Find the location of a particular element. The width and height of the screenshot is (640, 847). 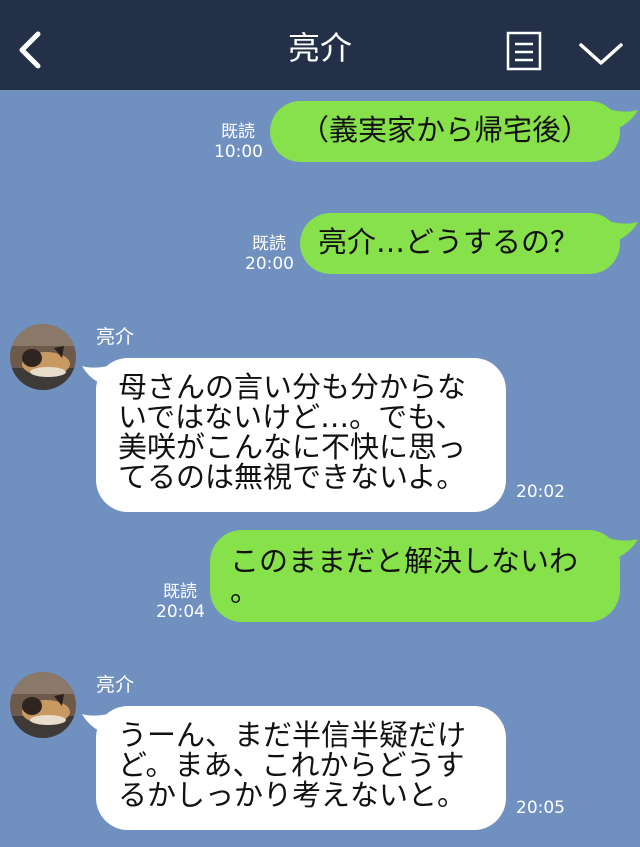

message-line: 母さんの言い分も分からな is located at coordinates (292, 387).